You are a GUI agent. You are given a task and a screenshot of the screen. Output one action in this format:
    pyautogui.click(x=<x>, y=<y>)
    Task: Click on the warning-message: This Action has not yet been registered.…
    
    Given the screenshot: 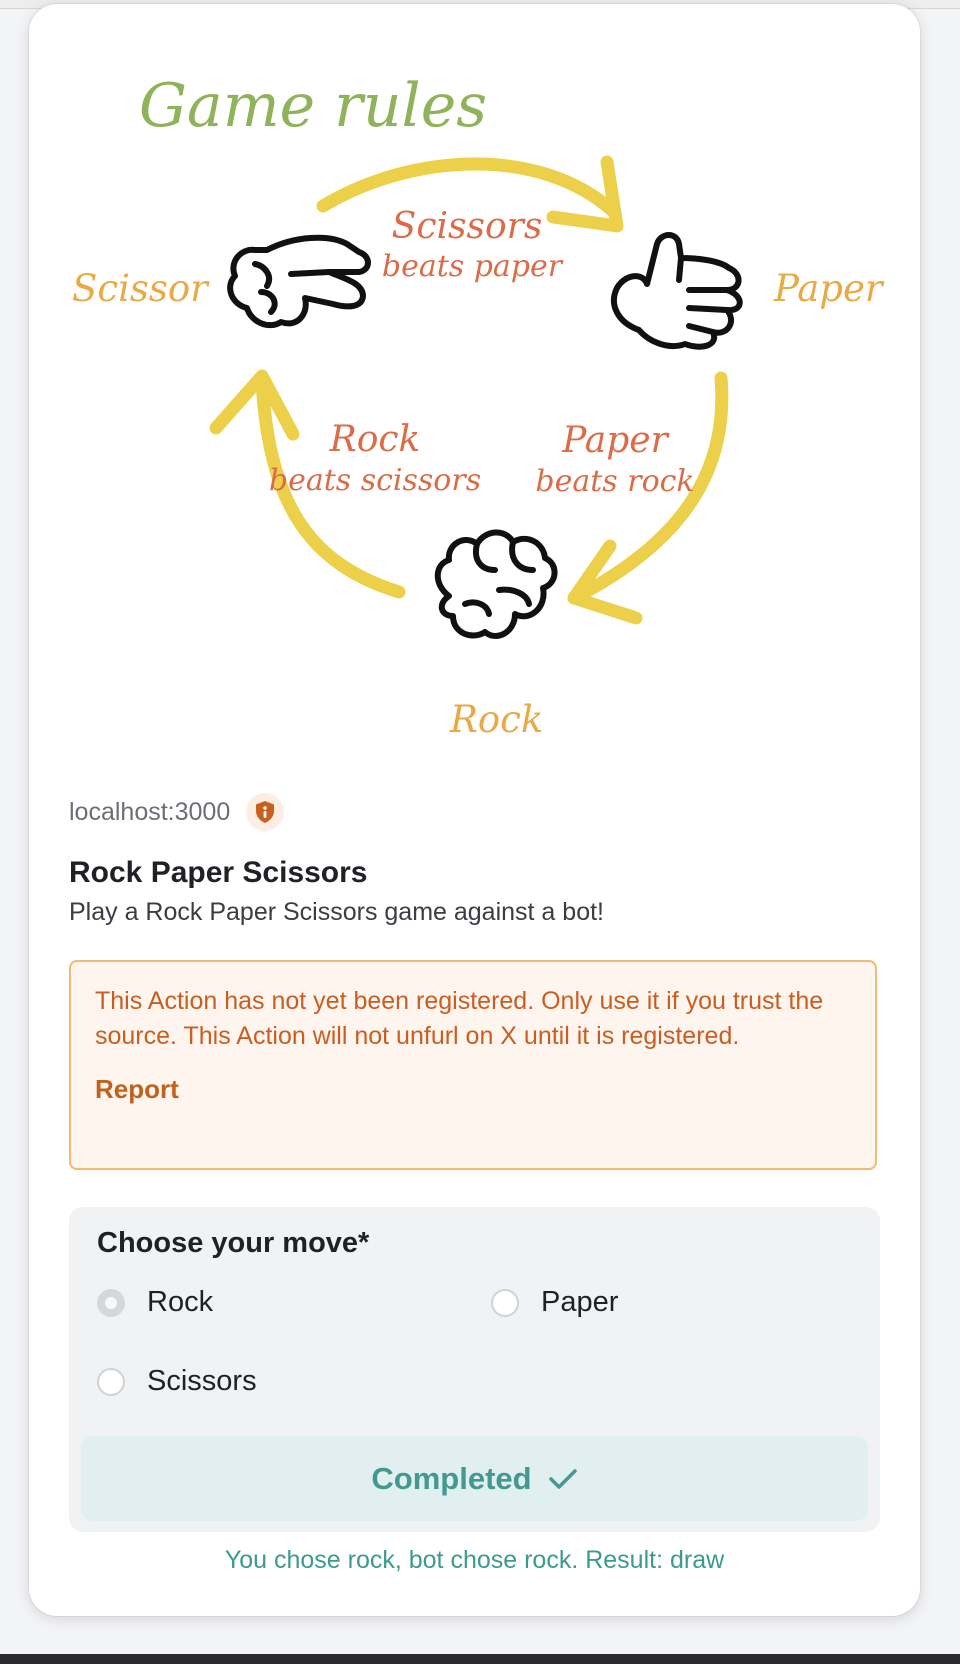 What is the action you would take?
    pyautogui.click(x=459, y=1018)
    